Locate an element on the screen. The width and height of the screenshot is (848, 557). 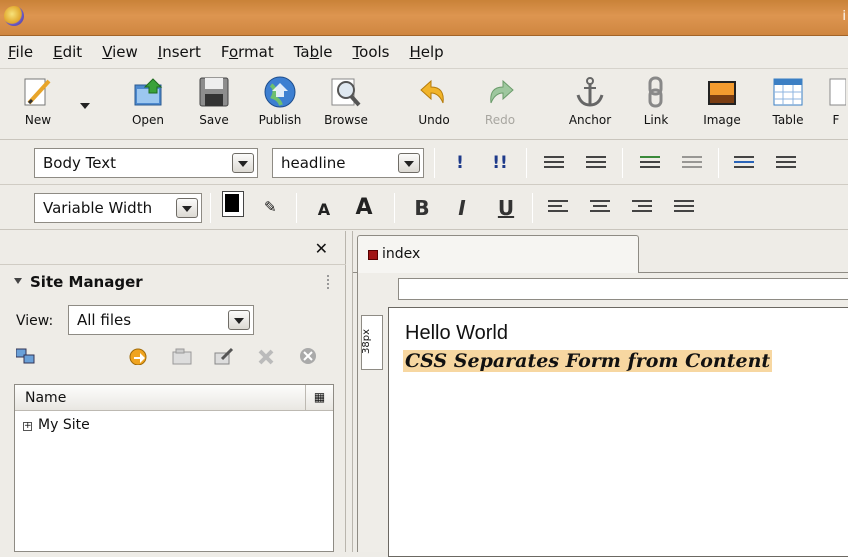
undo-button: Undo is located at coordinates (434, 101).